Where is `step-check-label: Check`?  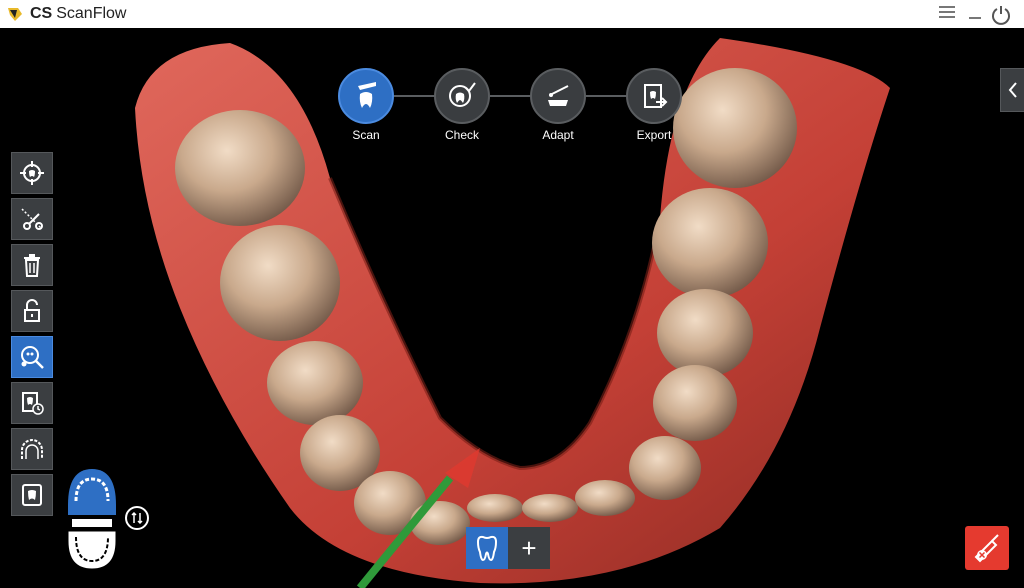
step-check-label: Check is located at coordinates (461, 135).